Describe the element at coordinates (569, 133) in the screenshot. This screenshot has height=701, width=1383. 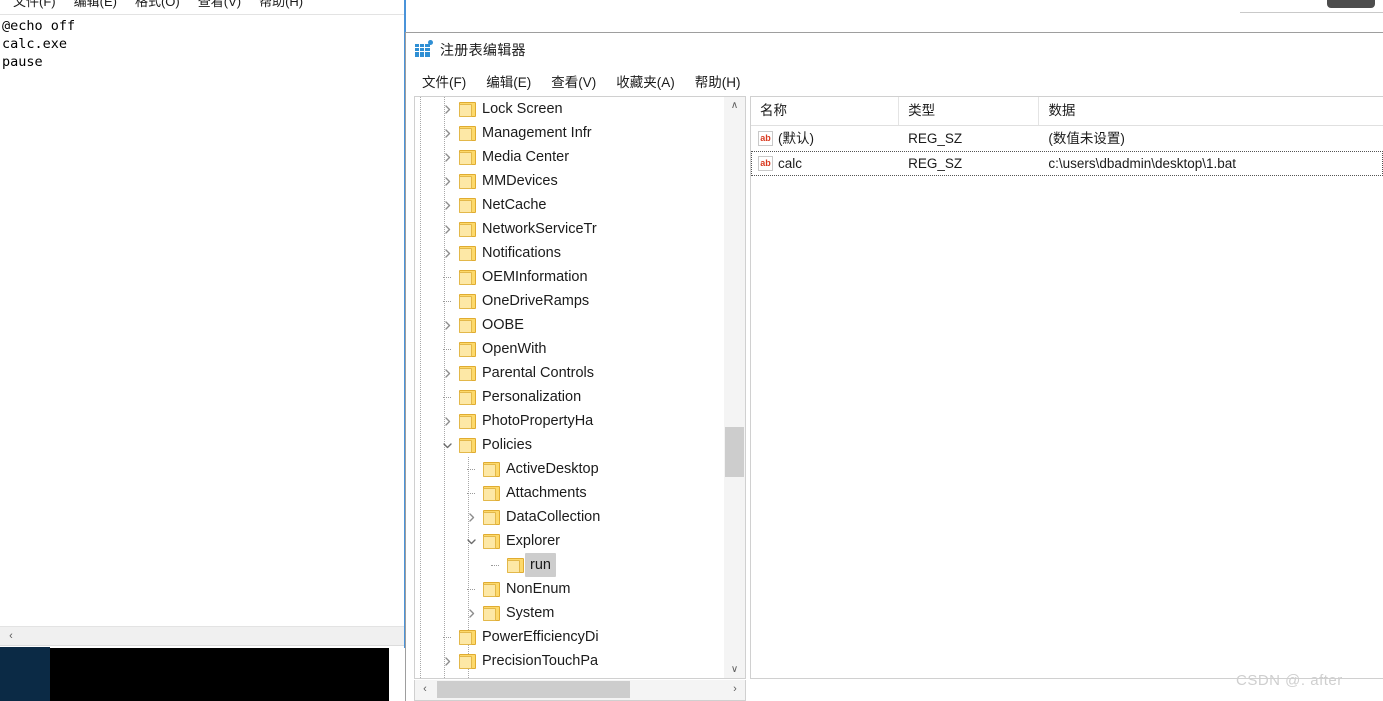
I see `tree-item-management-infr: Management Infr` at that location.